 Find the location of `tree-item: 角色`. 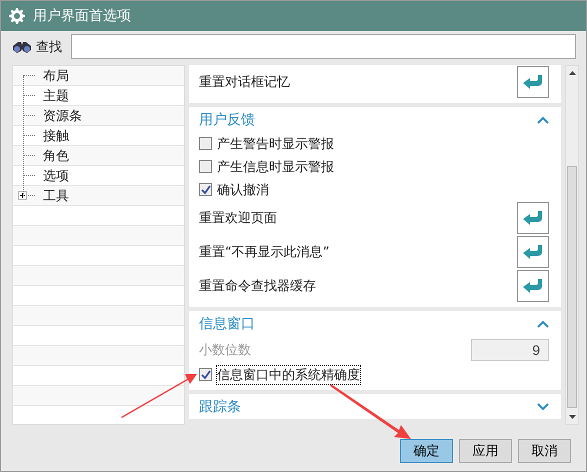

tree-item: 角色 is located at coordinates (56, 155).